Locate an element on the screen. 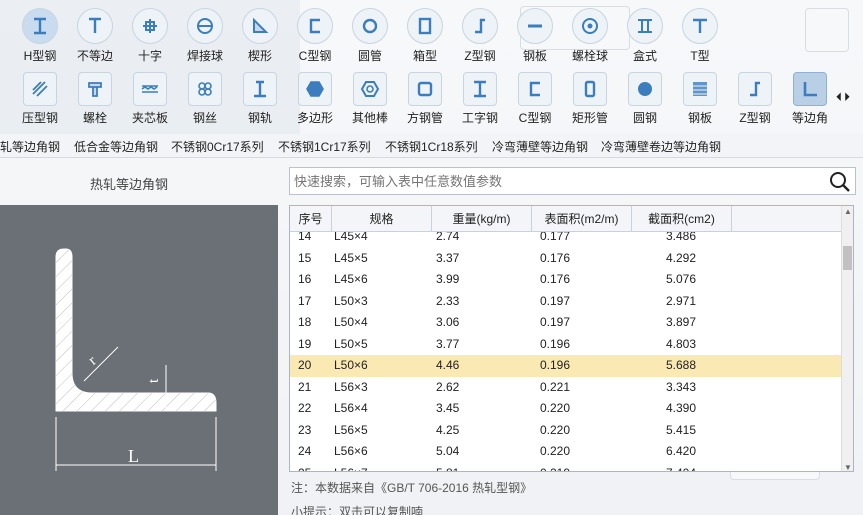  col-header-weight: 重量(kg/m) is located at coordinates (482, 219).